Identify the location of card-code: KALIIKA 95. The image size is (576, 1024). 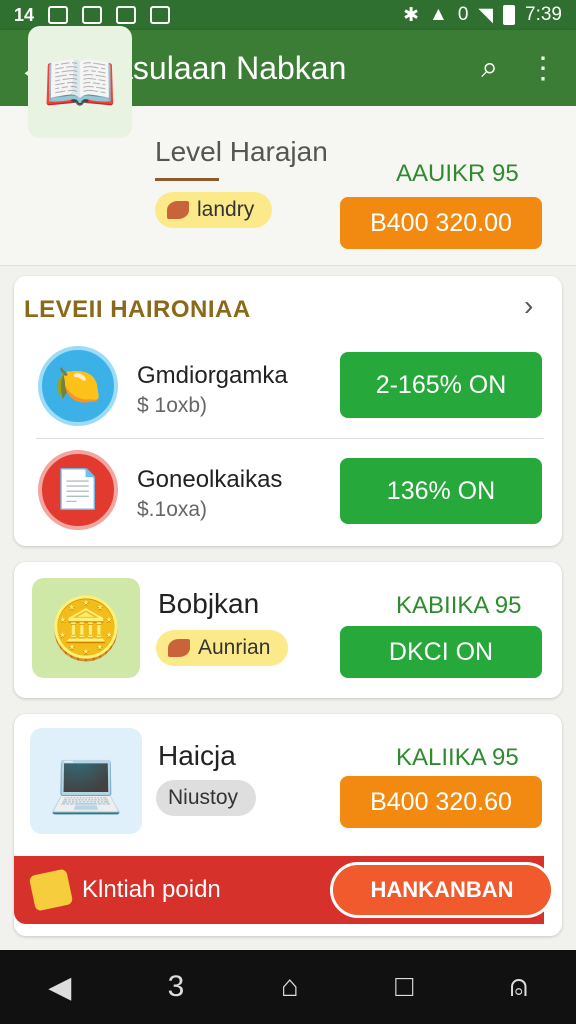
(457, 757).